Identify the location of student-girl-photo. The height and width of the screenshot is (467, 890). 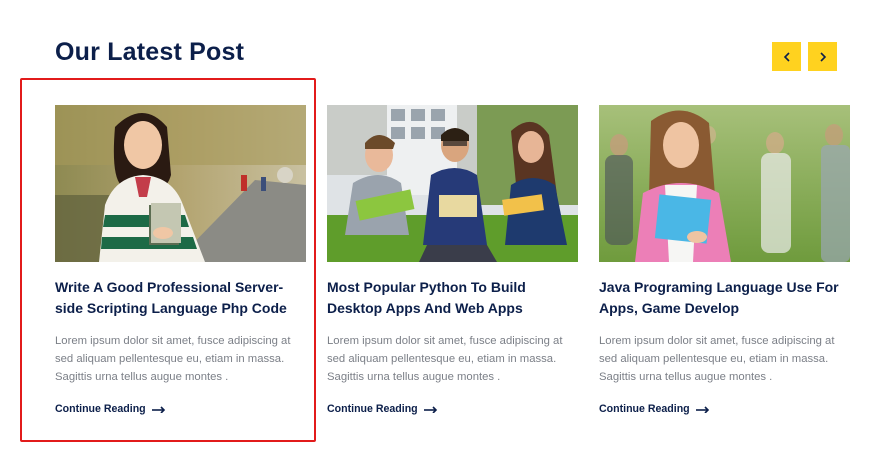
(180, 183).